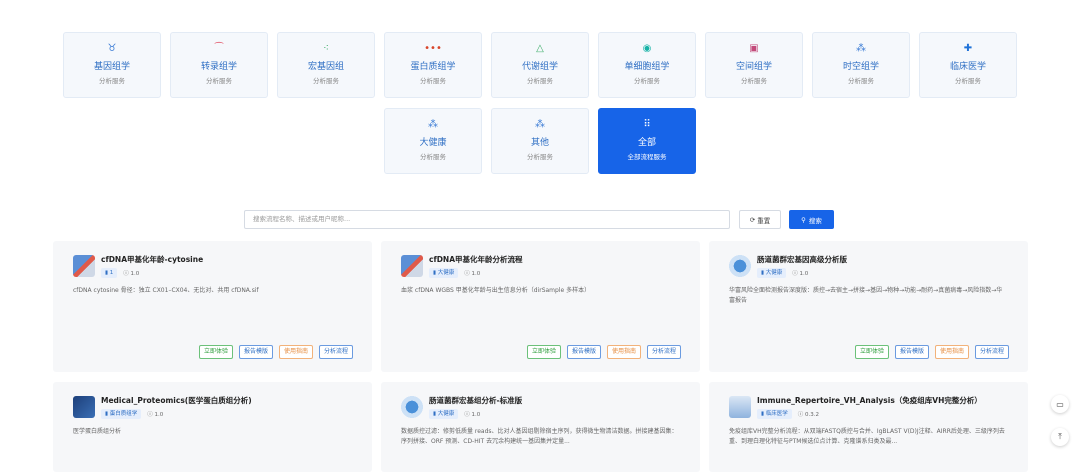  Describe the element at coordinates (275, 352) in the screenshot. I see `card-actions: 立即体验 报告模版 使用指南 分析流程` at that location.